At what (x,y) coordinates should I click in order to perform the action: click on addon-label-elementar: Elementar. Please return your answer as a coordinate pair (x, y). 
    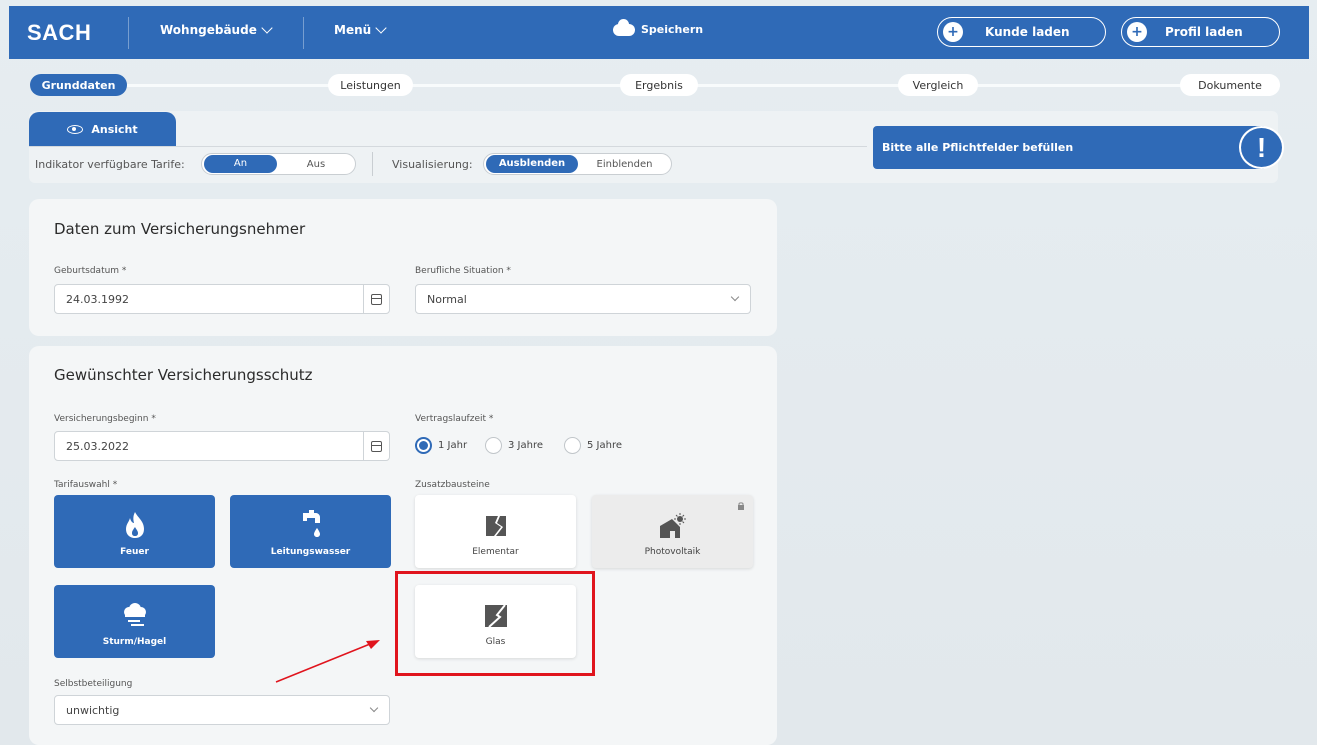
    Looking at the image, I should click on (495, 552).